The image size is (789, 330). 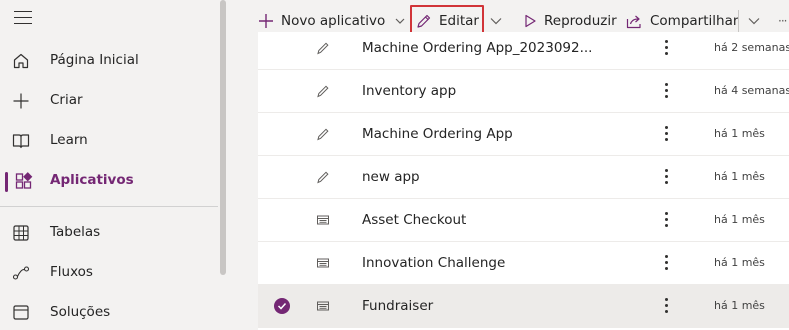 What do you see at coordinates (523, 263) in the screenshot?
I see `list-item: Innovation Challenge há 1 mês` at bounding box center [523, 263].